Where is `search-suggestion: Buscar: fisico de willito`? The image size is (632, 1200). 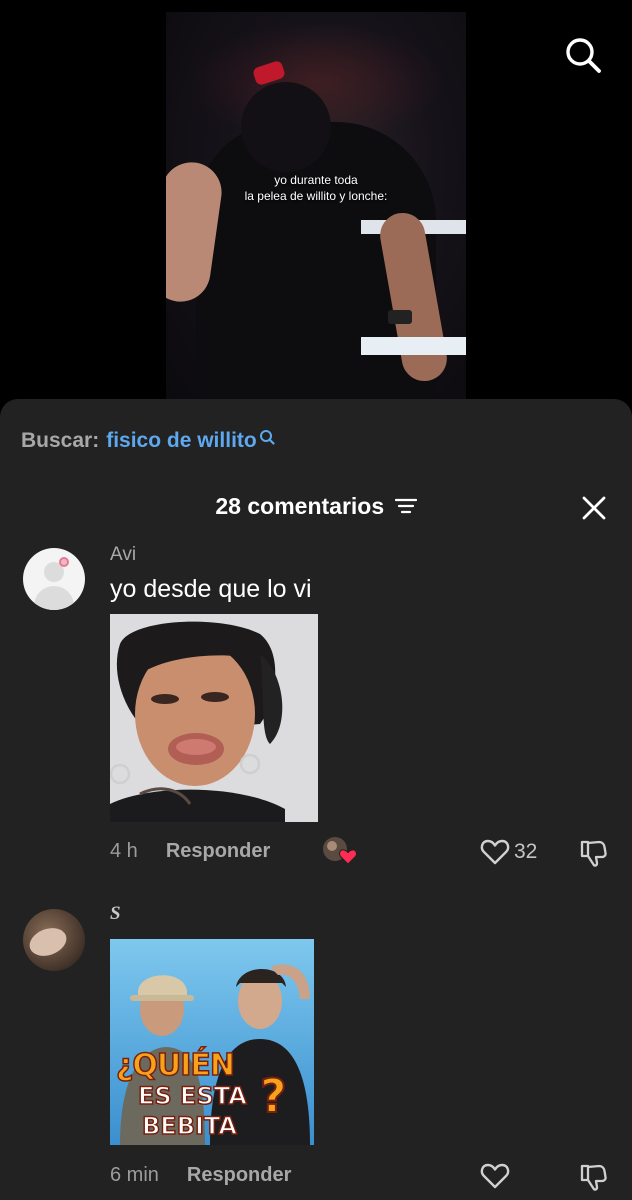 search-suggestion: Buscar: fisico de willito is located at coordinates (148, 441).